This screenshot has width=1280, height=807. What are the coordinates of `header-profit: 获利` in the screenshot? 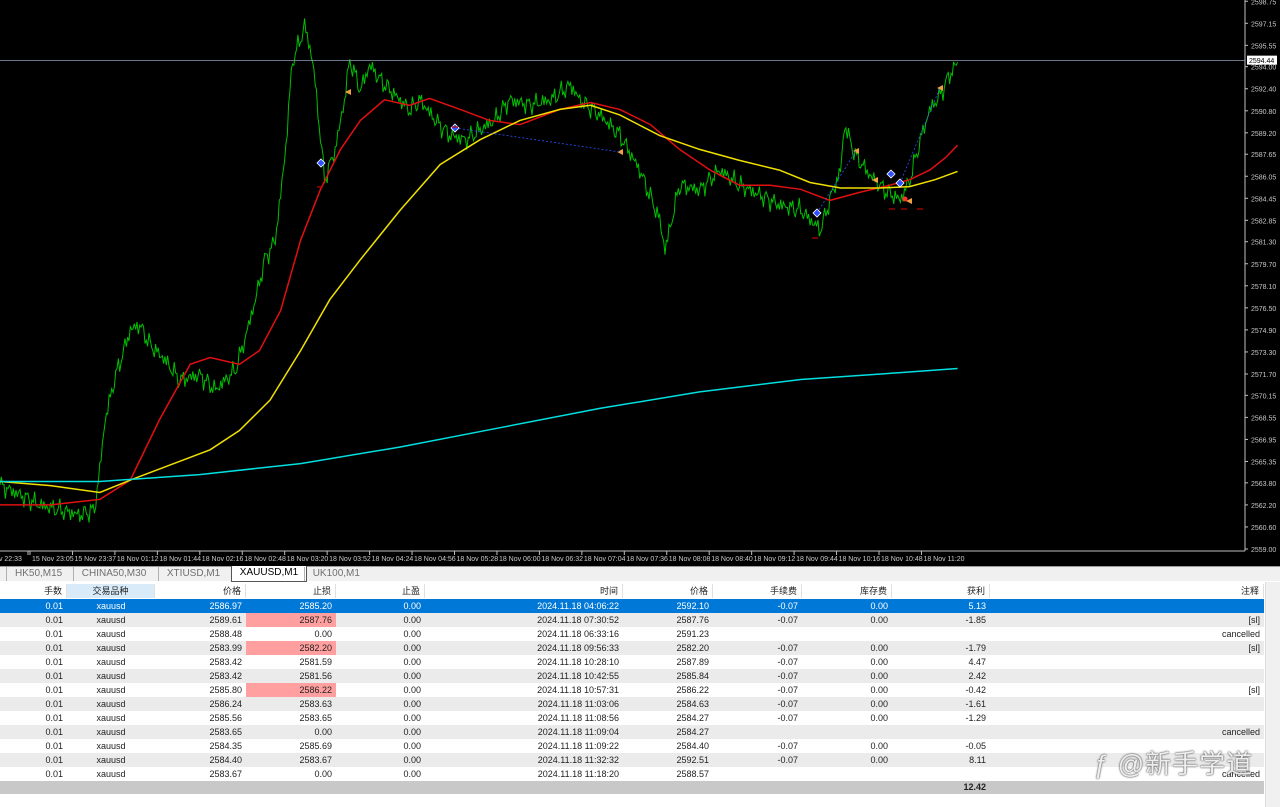 It's located at (941, 591).